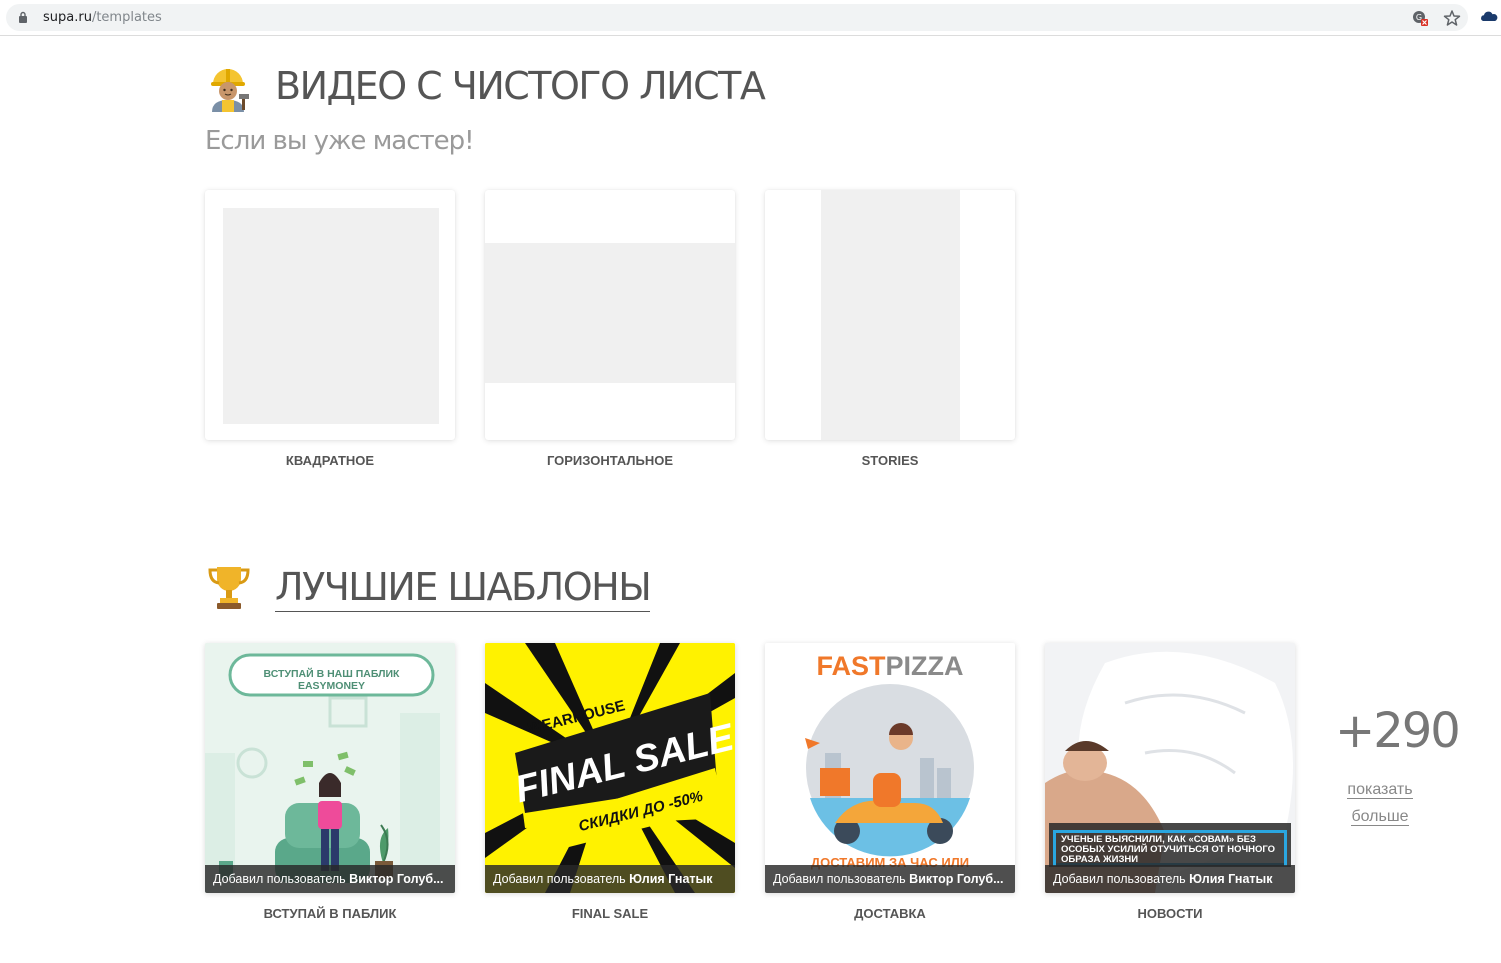 This screenshot has width=1501, height=963. I want to click on url-text: supa.ru/templates, so click(102, 17).